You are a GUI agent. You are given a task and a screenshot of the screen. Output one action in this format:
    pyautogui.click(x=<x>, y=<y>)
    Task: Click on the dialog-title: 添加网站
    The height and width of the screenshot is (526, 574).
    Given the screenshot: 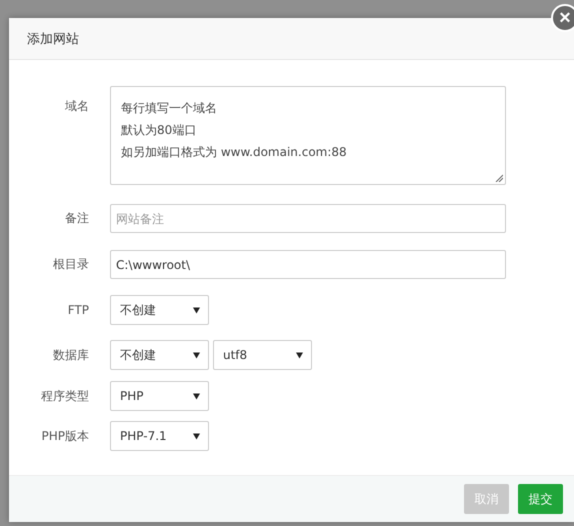 What is the action you would take?
    pyautogui.click(x=53, y=39)
    